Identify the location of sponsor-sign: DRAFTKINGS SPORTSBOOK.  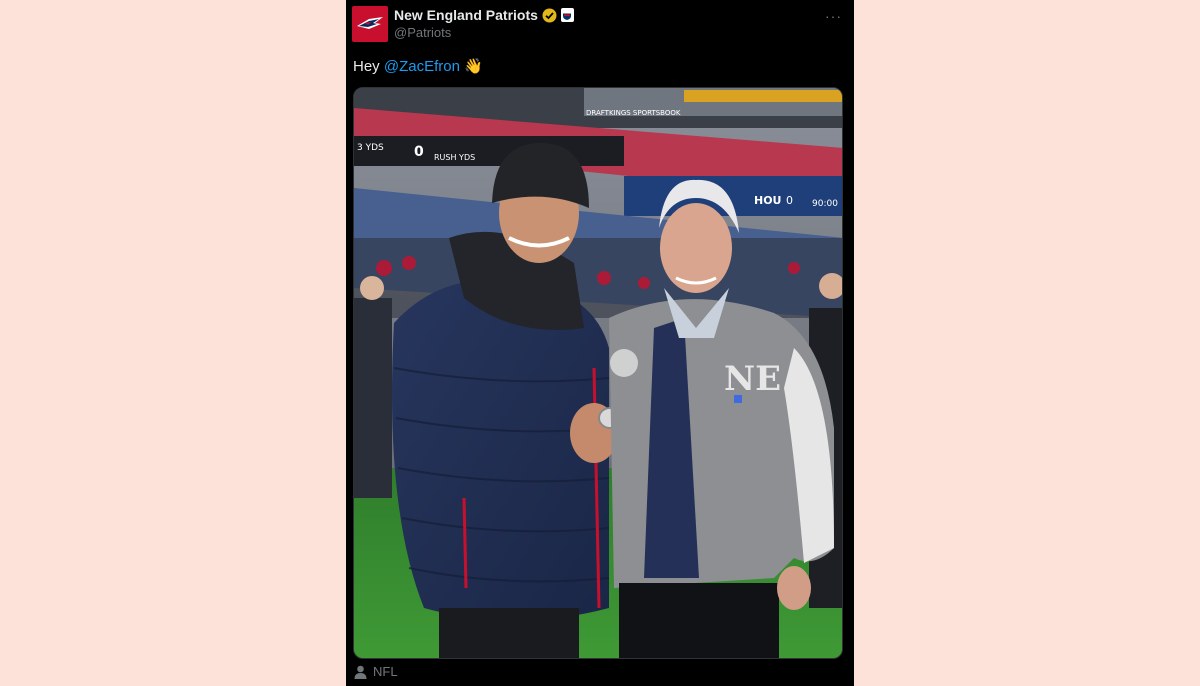
(633, 113).